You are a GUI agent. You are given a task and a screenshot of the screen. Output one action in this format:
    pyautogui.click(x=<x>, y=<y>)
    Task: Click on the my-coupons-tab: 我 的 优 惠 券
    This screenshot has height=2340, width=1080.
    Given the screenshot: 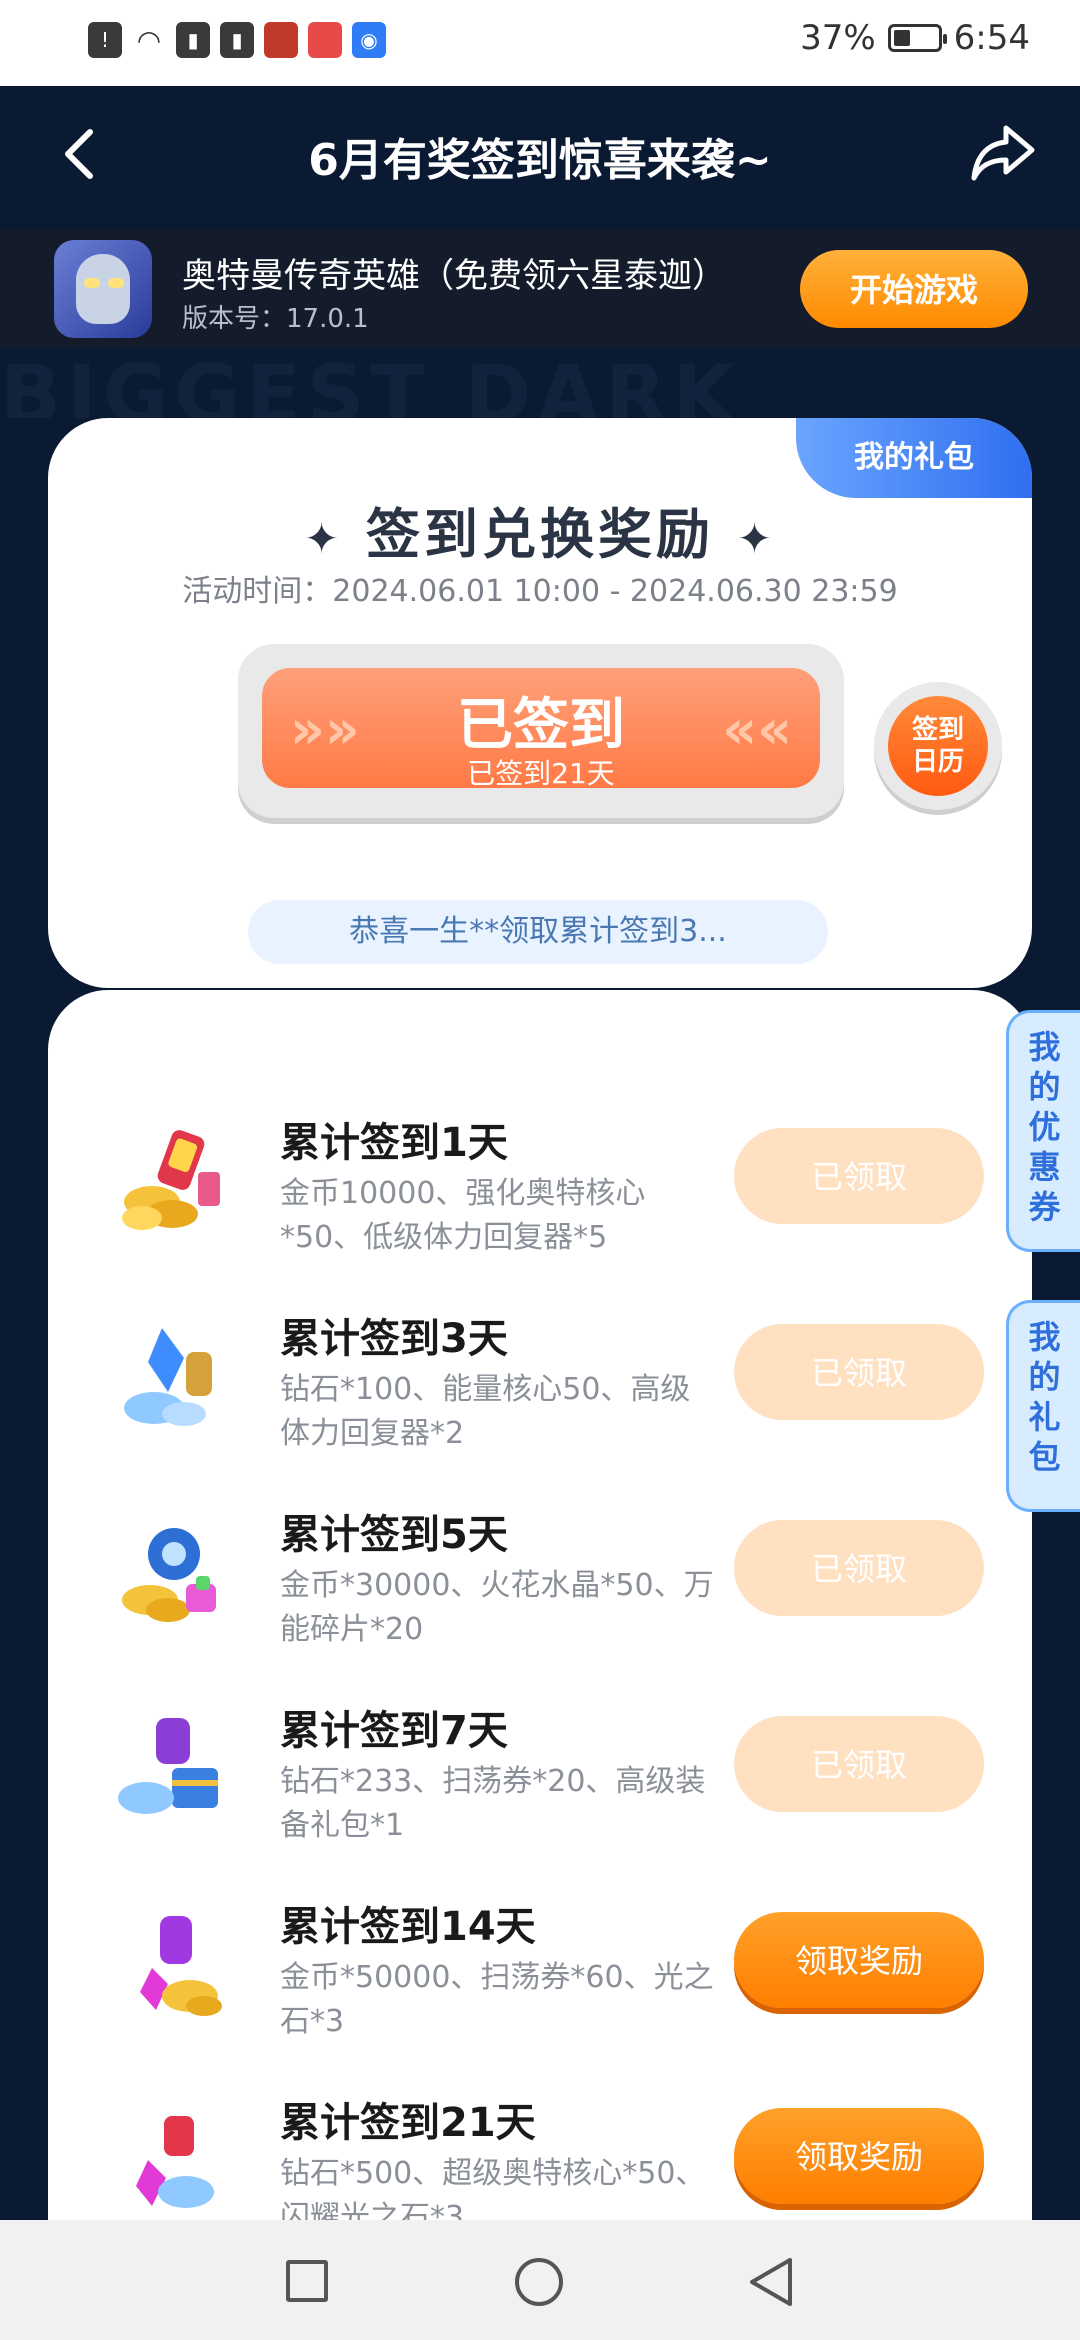 What is the action you would take?
    pyautogui.click(x=1043, y=1131)
    